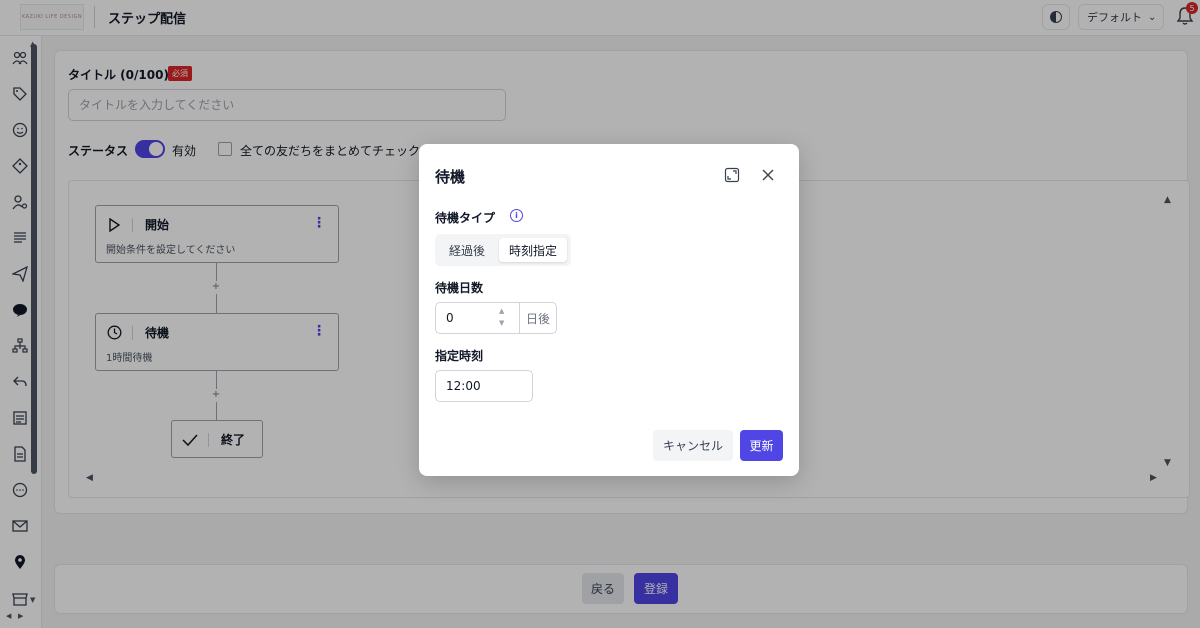 This screenshot has height=628, width=1200. What do you see at coordinates (533, 250) in the screenshot?
I see `wait-type-time-option: 時刻指定` at bounding box center [533, 250].